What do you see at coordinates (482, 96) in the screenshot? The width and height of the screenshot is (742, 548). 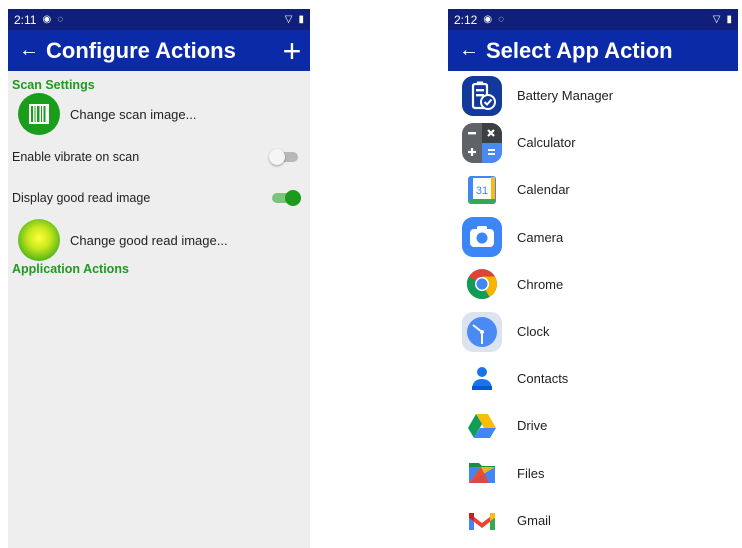 I see `battery-manager-icon` at bounding box center [482, 96].